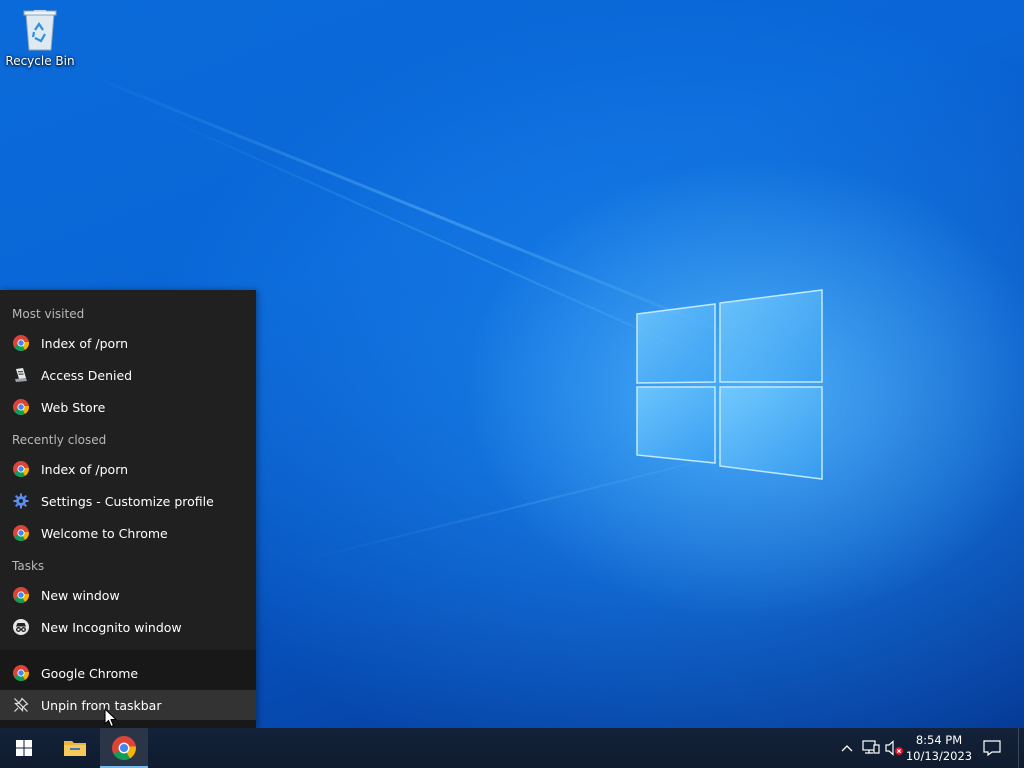 The image size is (1024, 768). I want to click on chevron-up-icon, so click(847, 748).